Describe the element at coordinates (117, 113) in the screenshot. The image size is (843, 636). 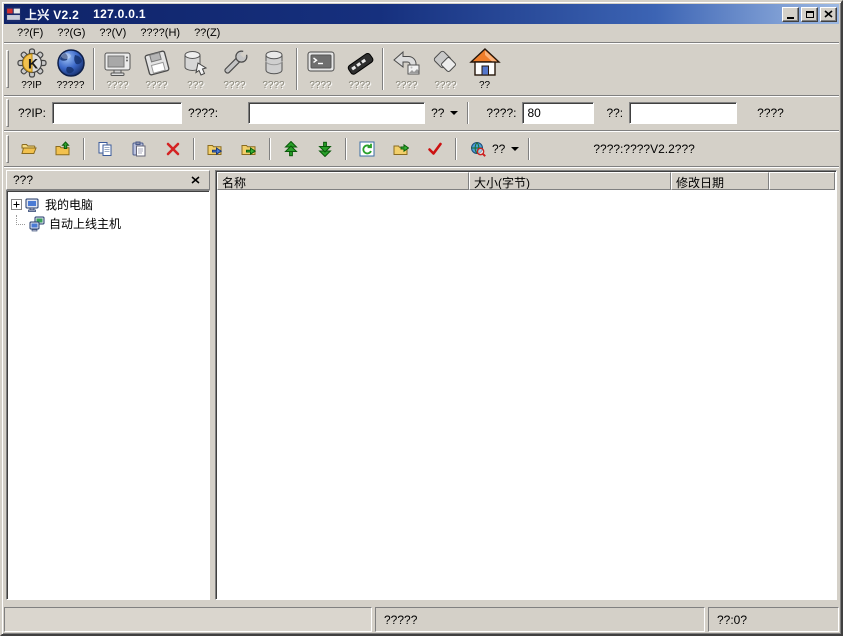
I see `host-ip-input` at that location.